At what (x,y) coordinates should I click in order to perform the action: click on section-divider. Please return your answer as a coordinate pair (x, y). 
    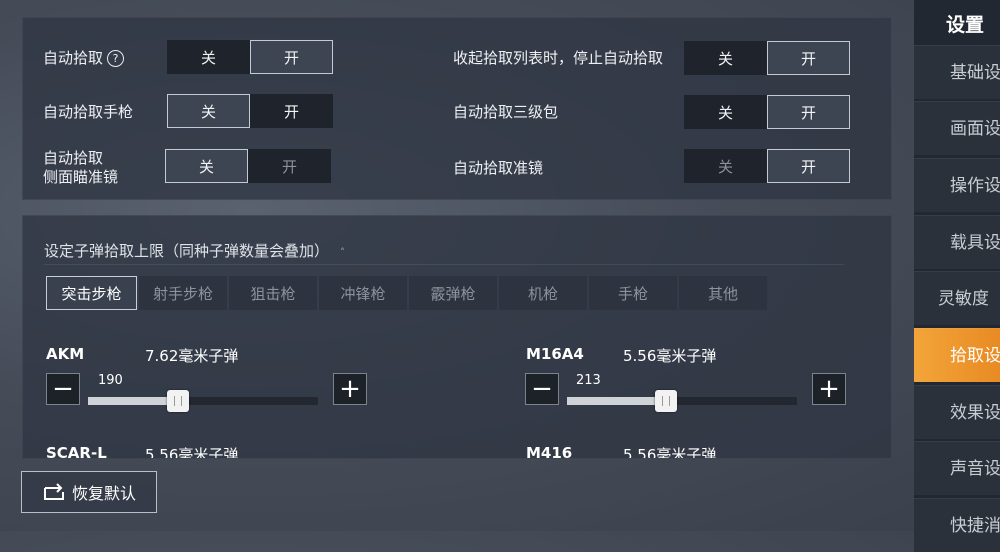
    Looking at the image, I should click on (444, 264).